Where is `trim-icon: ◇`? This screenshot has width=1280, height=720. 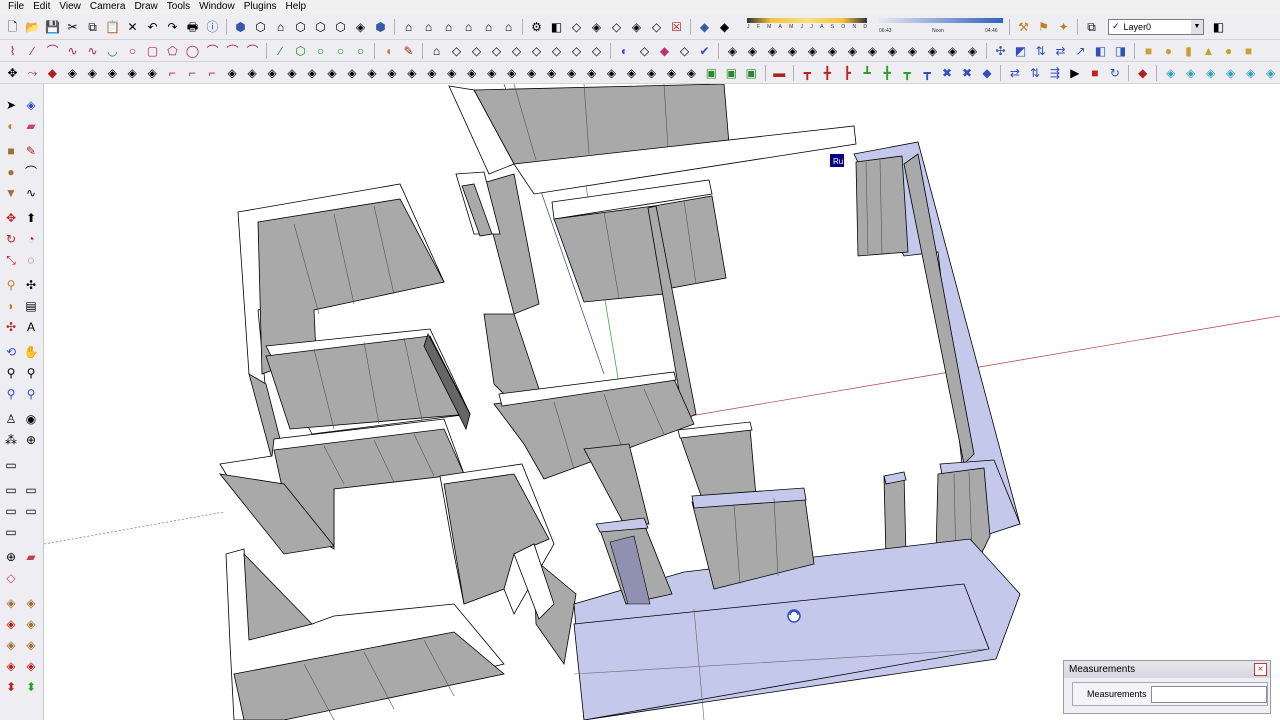
trim-icon: ◇ is located at coordinates (556, 50).